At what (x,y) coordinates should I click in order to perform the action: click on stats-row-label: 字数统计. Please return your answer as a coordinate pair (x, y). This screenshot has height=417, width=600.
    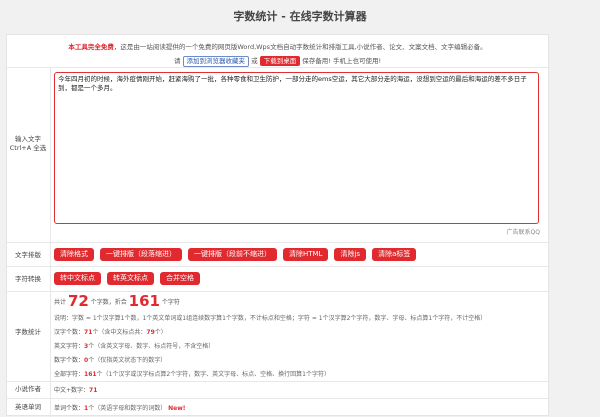
    Looking at the image, I should click on (28, 332).